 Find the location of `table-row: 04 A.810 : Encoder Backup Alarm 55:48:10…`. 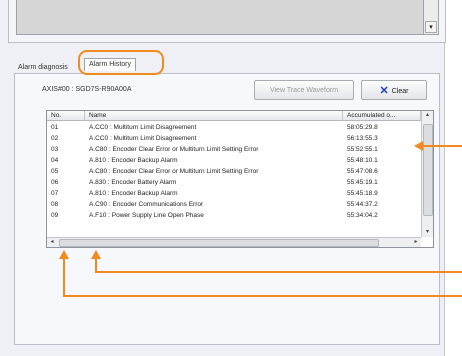

table-row: 04 A.810 : Encoder Backup Alarm 55:48:10… is located at coordinates (234, 160).